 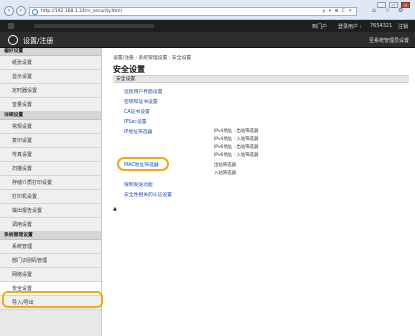 I want to click on sidebar-section-preferences: 偏好设置, so click(x=50, y=52).